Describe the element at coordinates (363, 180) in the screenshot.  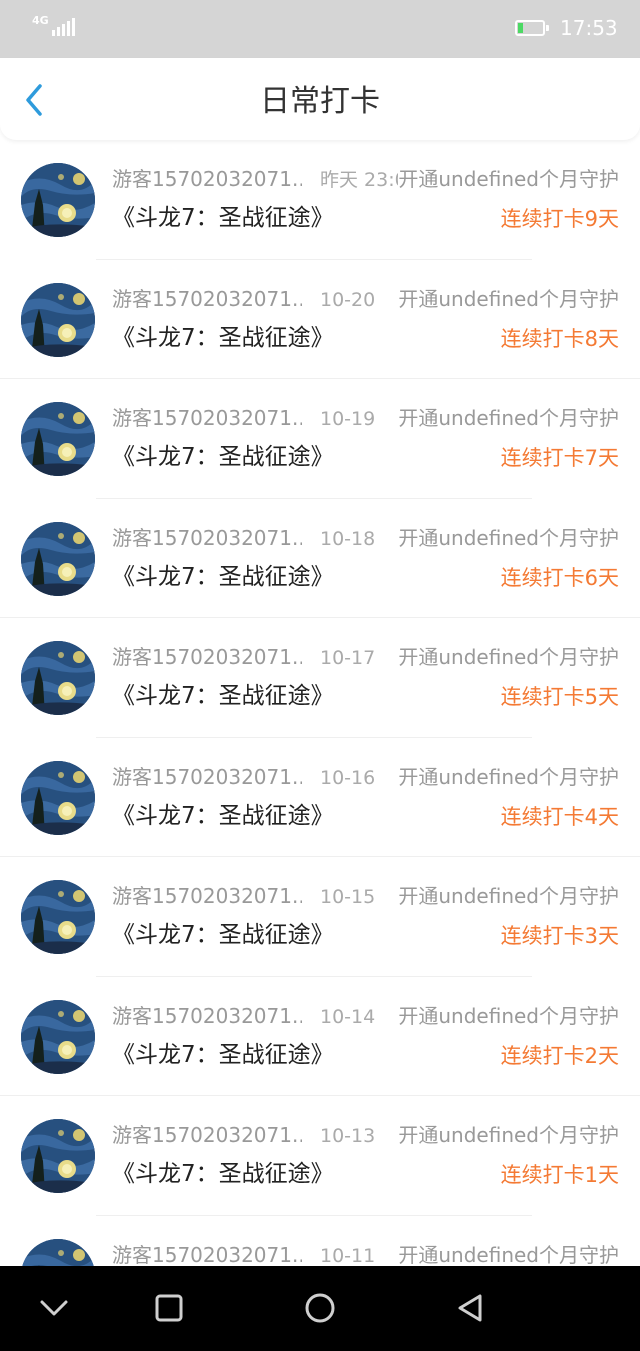
I see `checkin-date: 昨天 23:0` at that location.